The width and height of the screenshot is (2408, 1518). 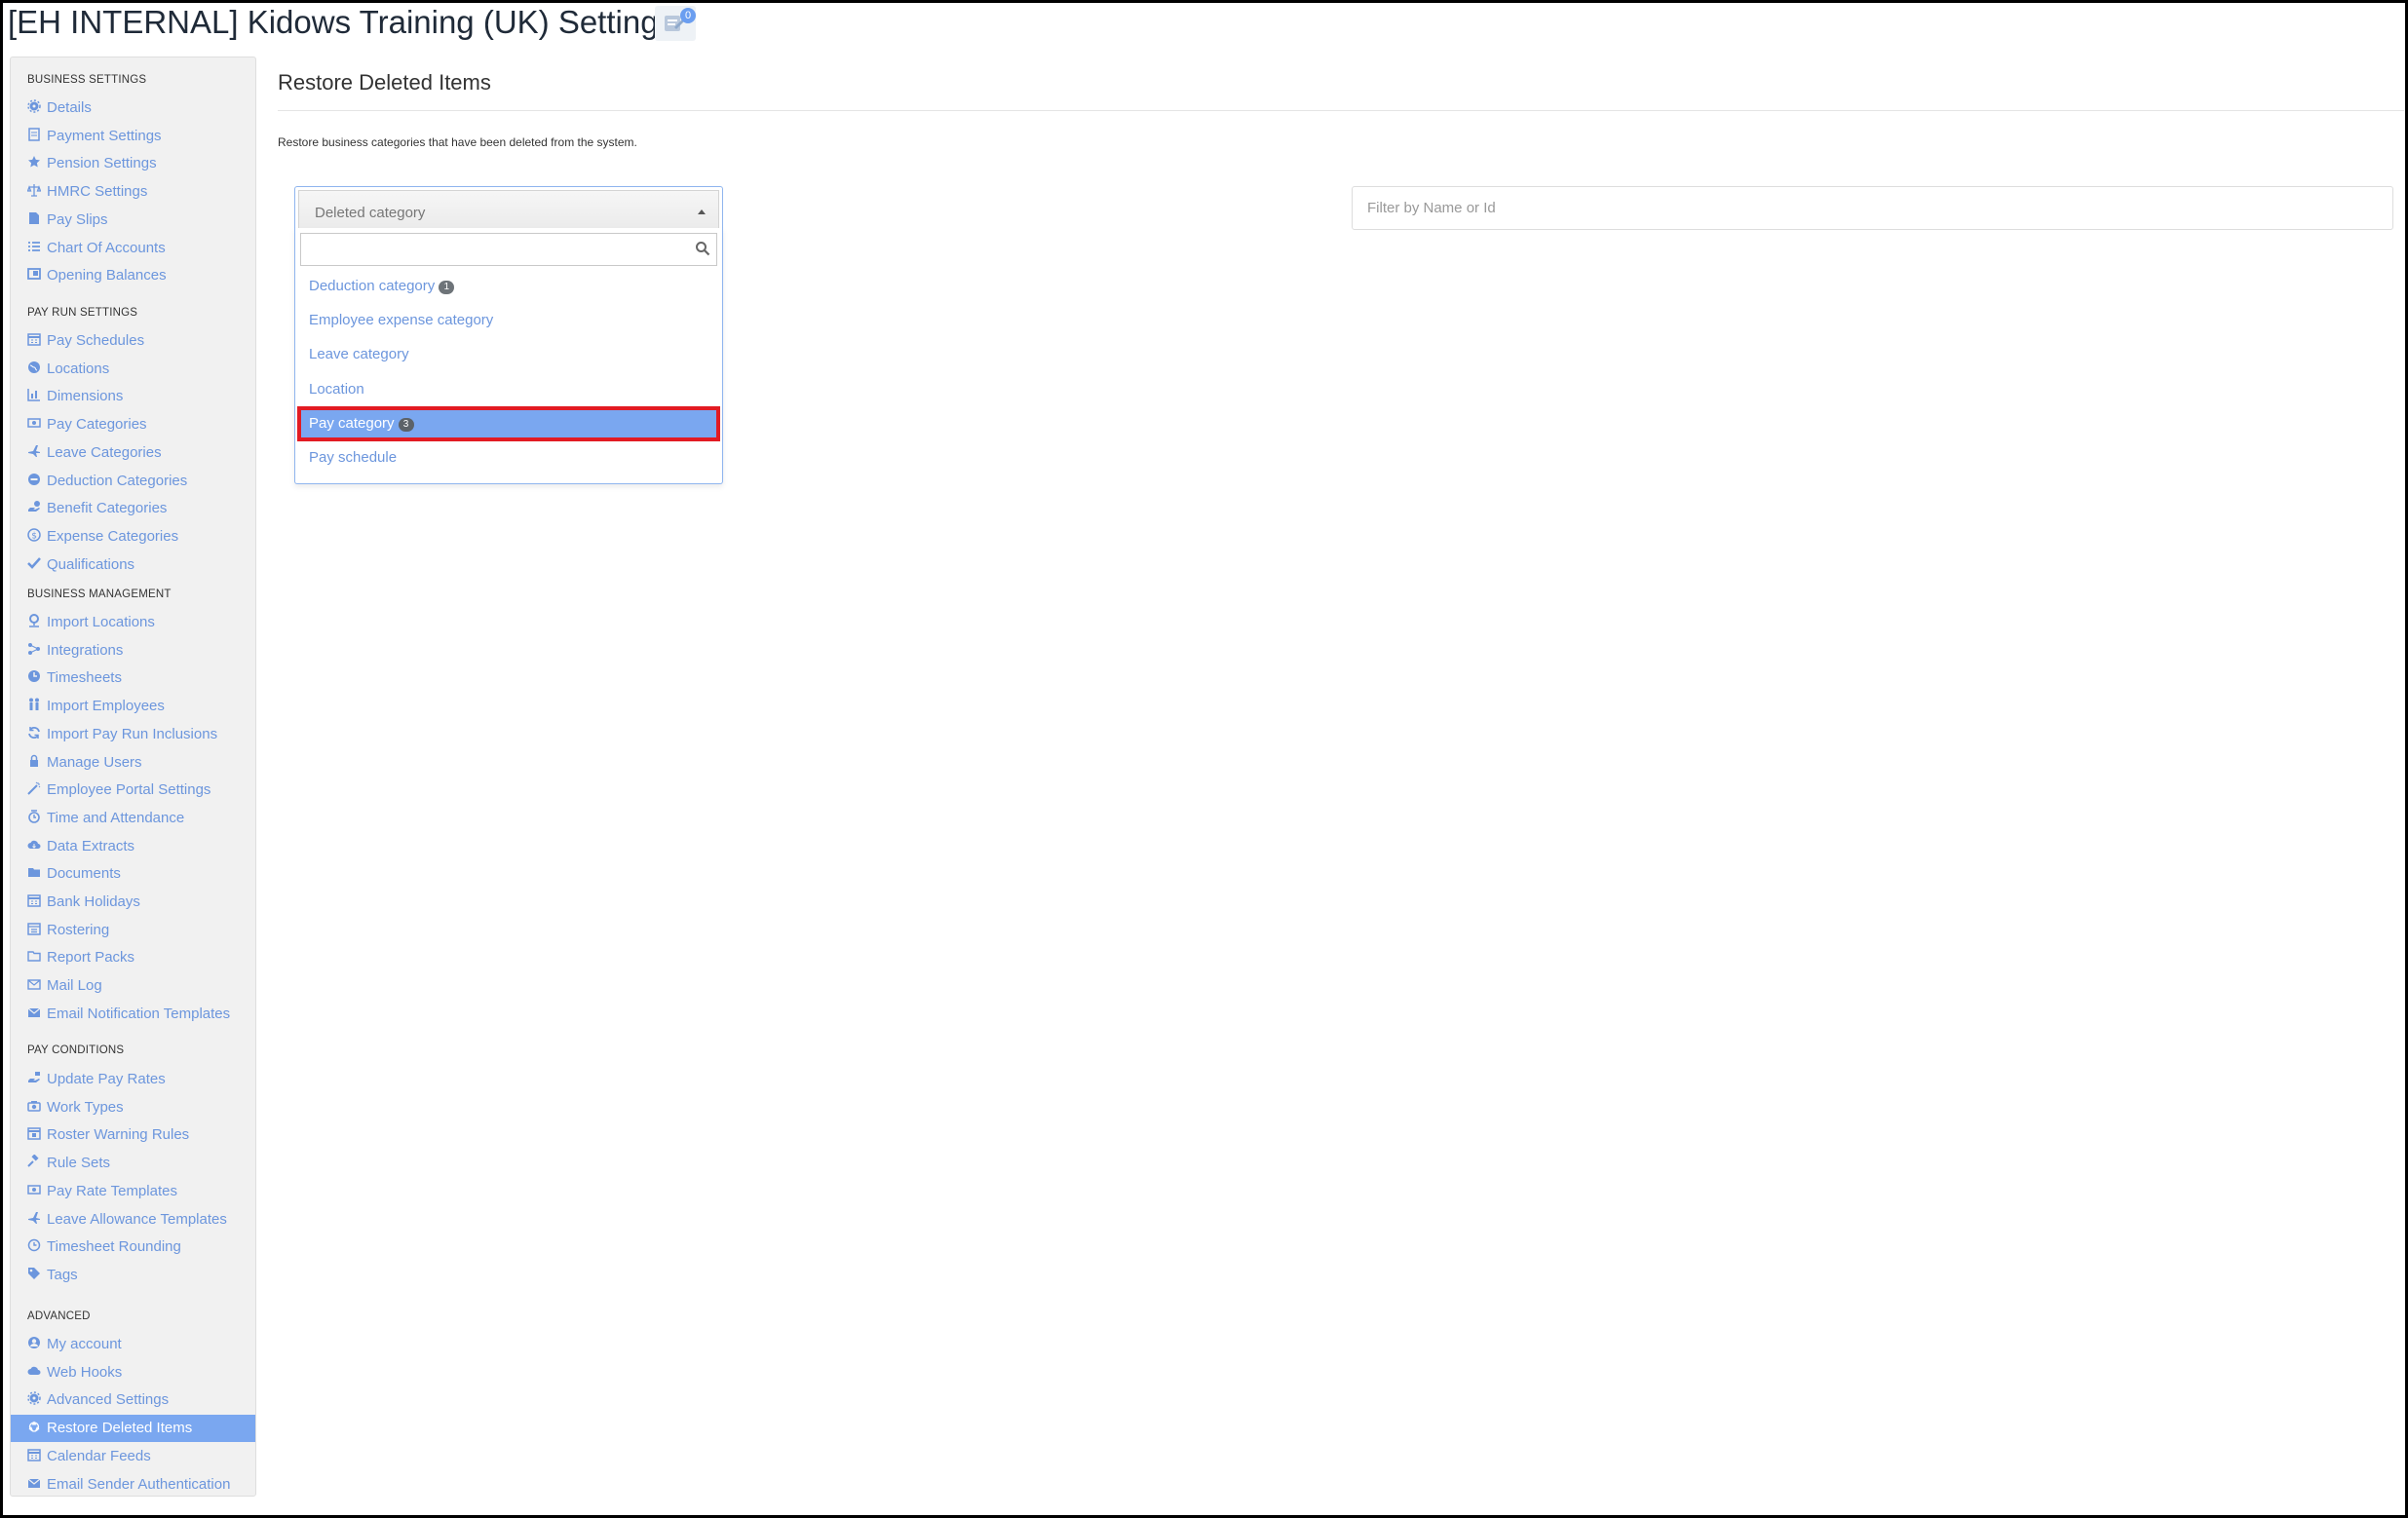 What do you see at coordinates (133, 396) in the screenshot?
I see `sidebar-item-dimensions: Dimensions` at bounding box center [133, 396].